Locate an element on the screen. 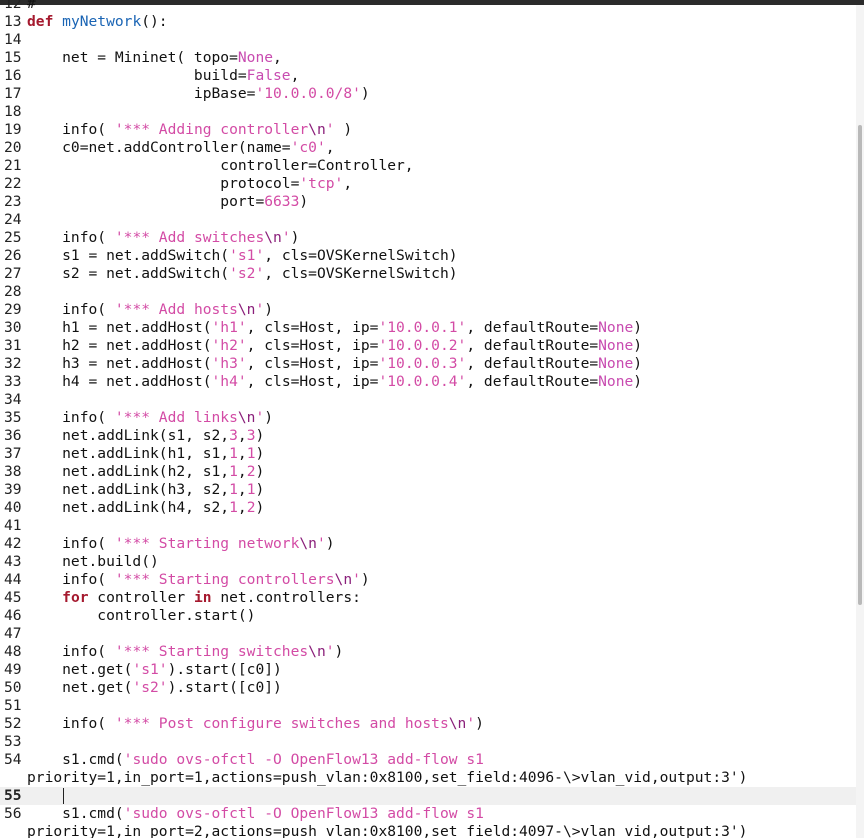 This screenshot has width=864, height=838. line-number: 51 is located at coordinates (13, 705).